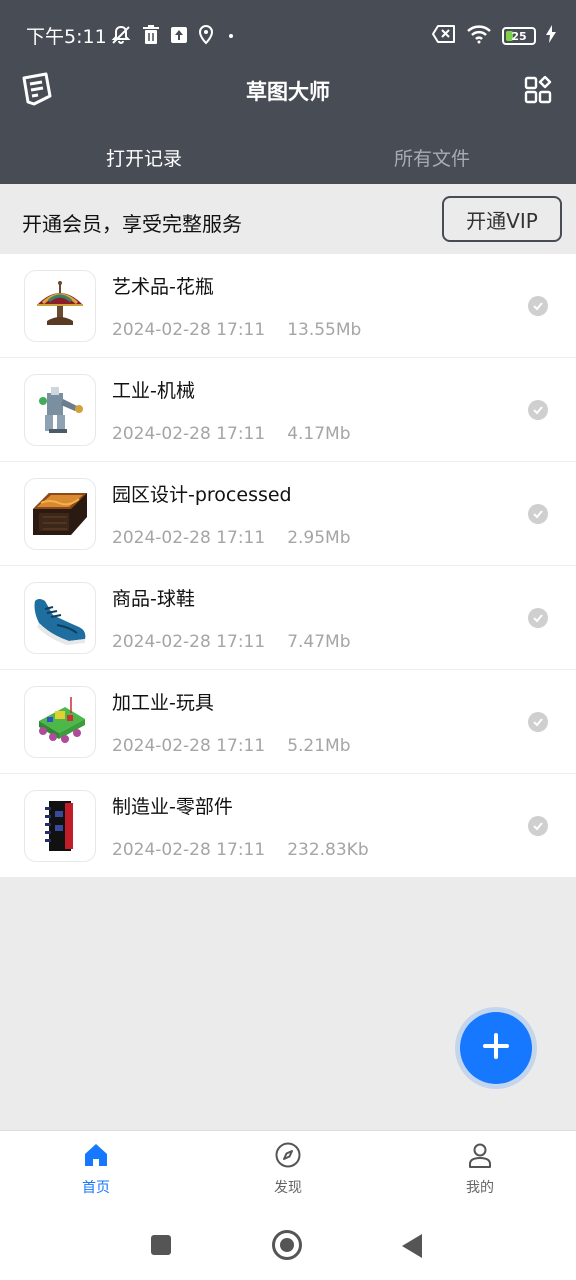  I want to click on file-name: 商品-球鞋, so click(153, 599).